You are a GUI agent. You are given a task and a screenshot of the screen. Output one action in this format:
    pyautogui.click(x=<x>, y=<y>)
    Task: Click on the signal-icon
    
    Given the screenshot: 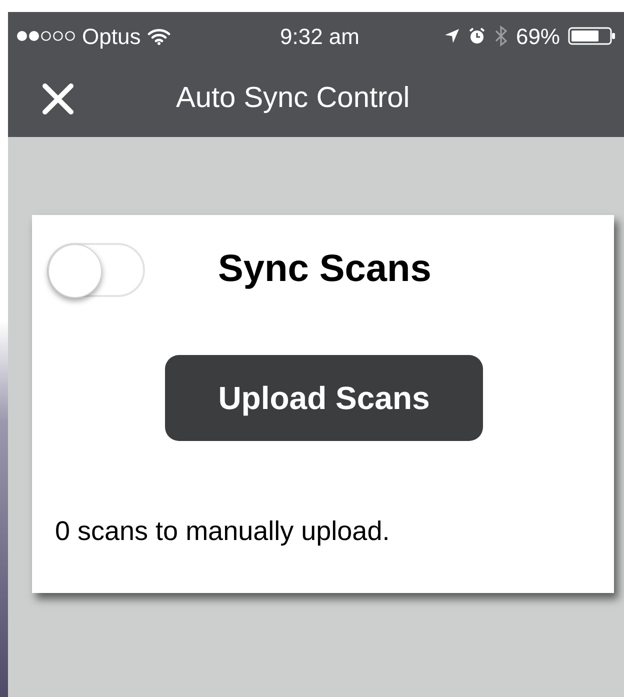 What is the action you would take?
    pyautogui.click(x=46, y=36)
    